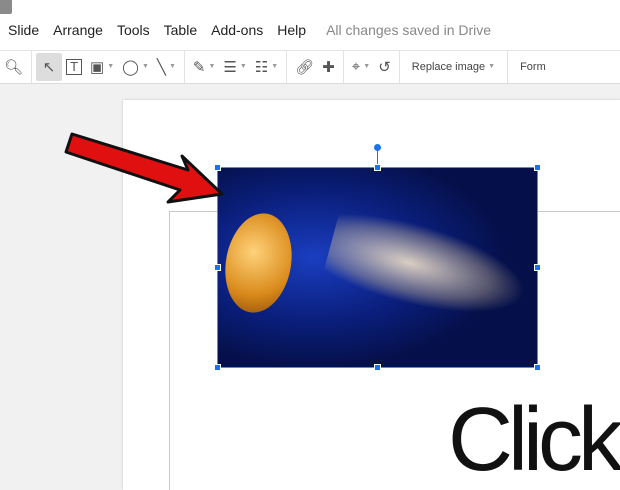 This screenshot has height=490, width=620. Describe the element at coordinates (135, 67) in the screenshot. I see `shape-icon: ◯ ▼` at that location.